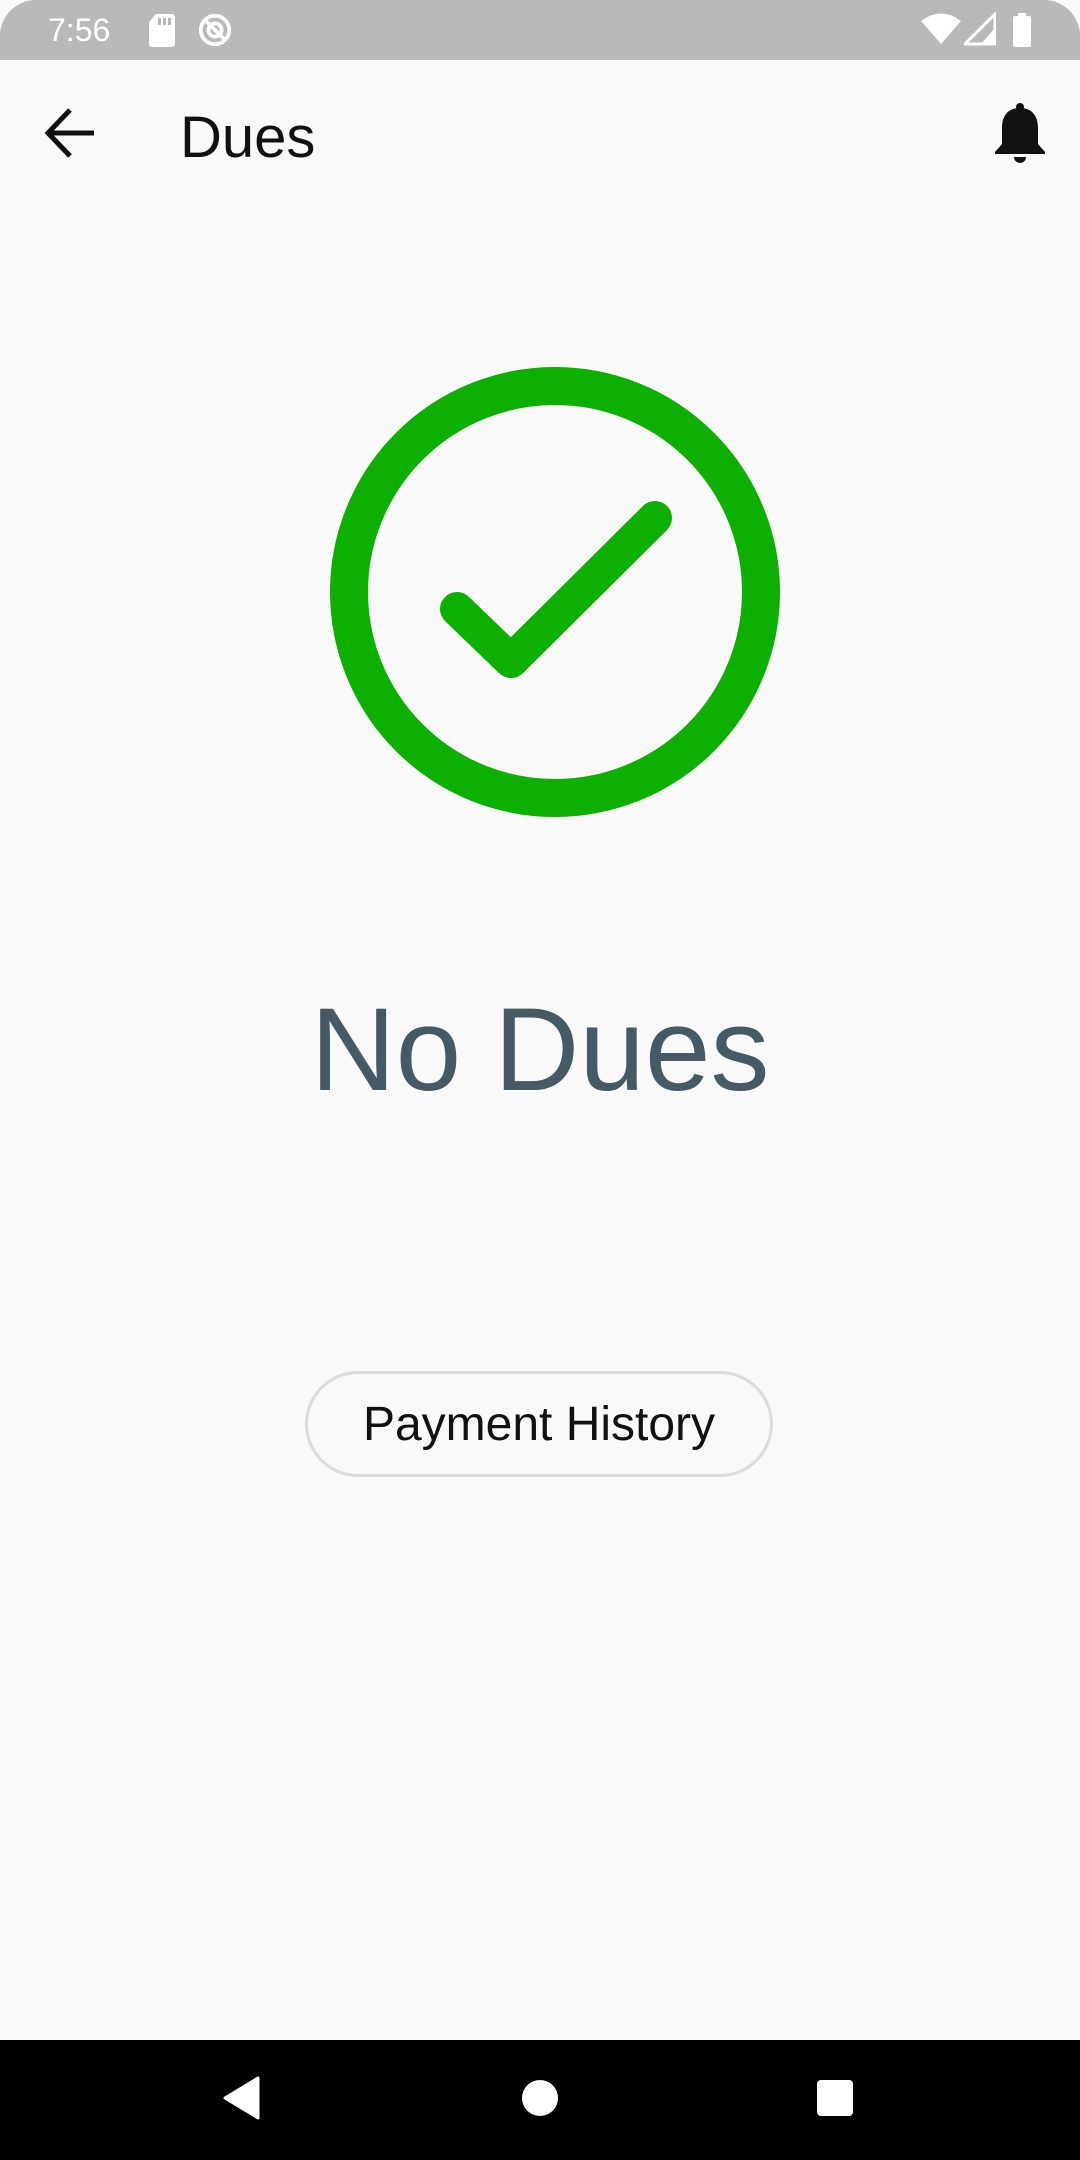 The height and width of the screenshot is (2160, 1080). I want to click on battery-icon, so click(1022, 30).